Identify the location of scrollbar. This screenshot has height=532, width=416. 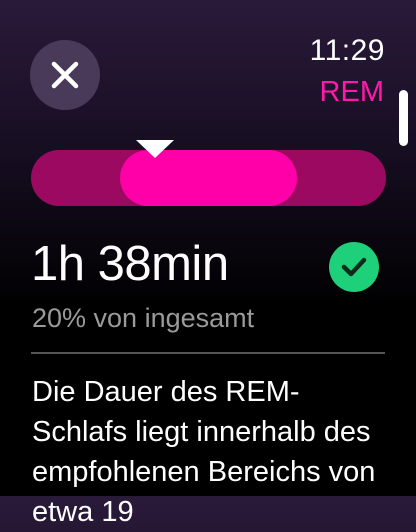
(403, 118).